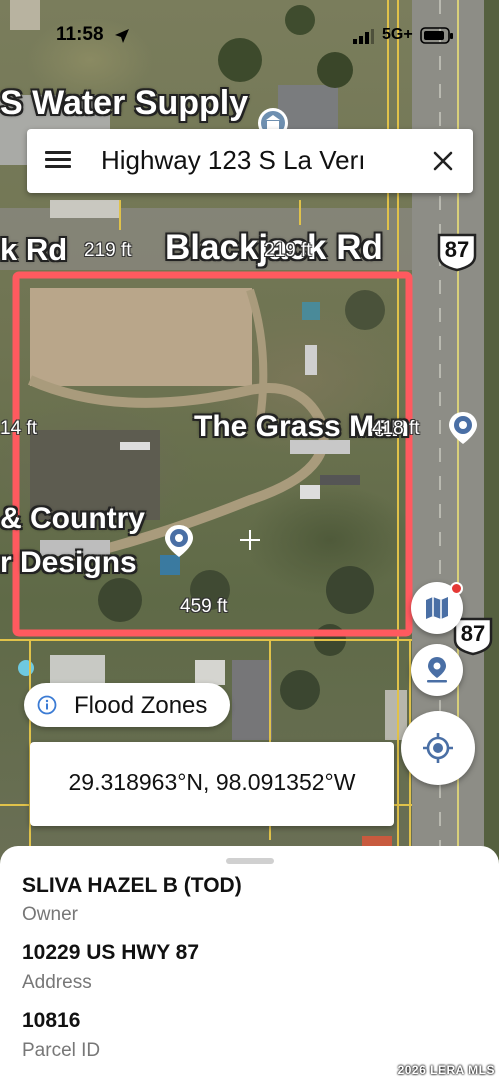 The width and height of the screenshot is (499, 1080). I want to click on parcel-id-label: Parcel ID, so click(61, 1050).